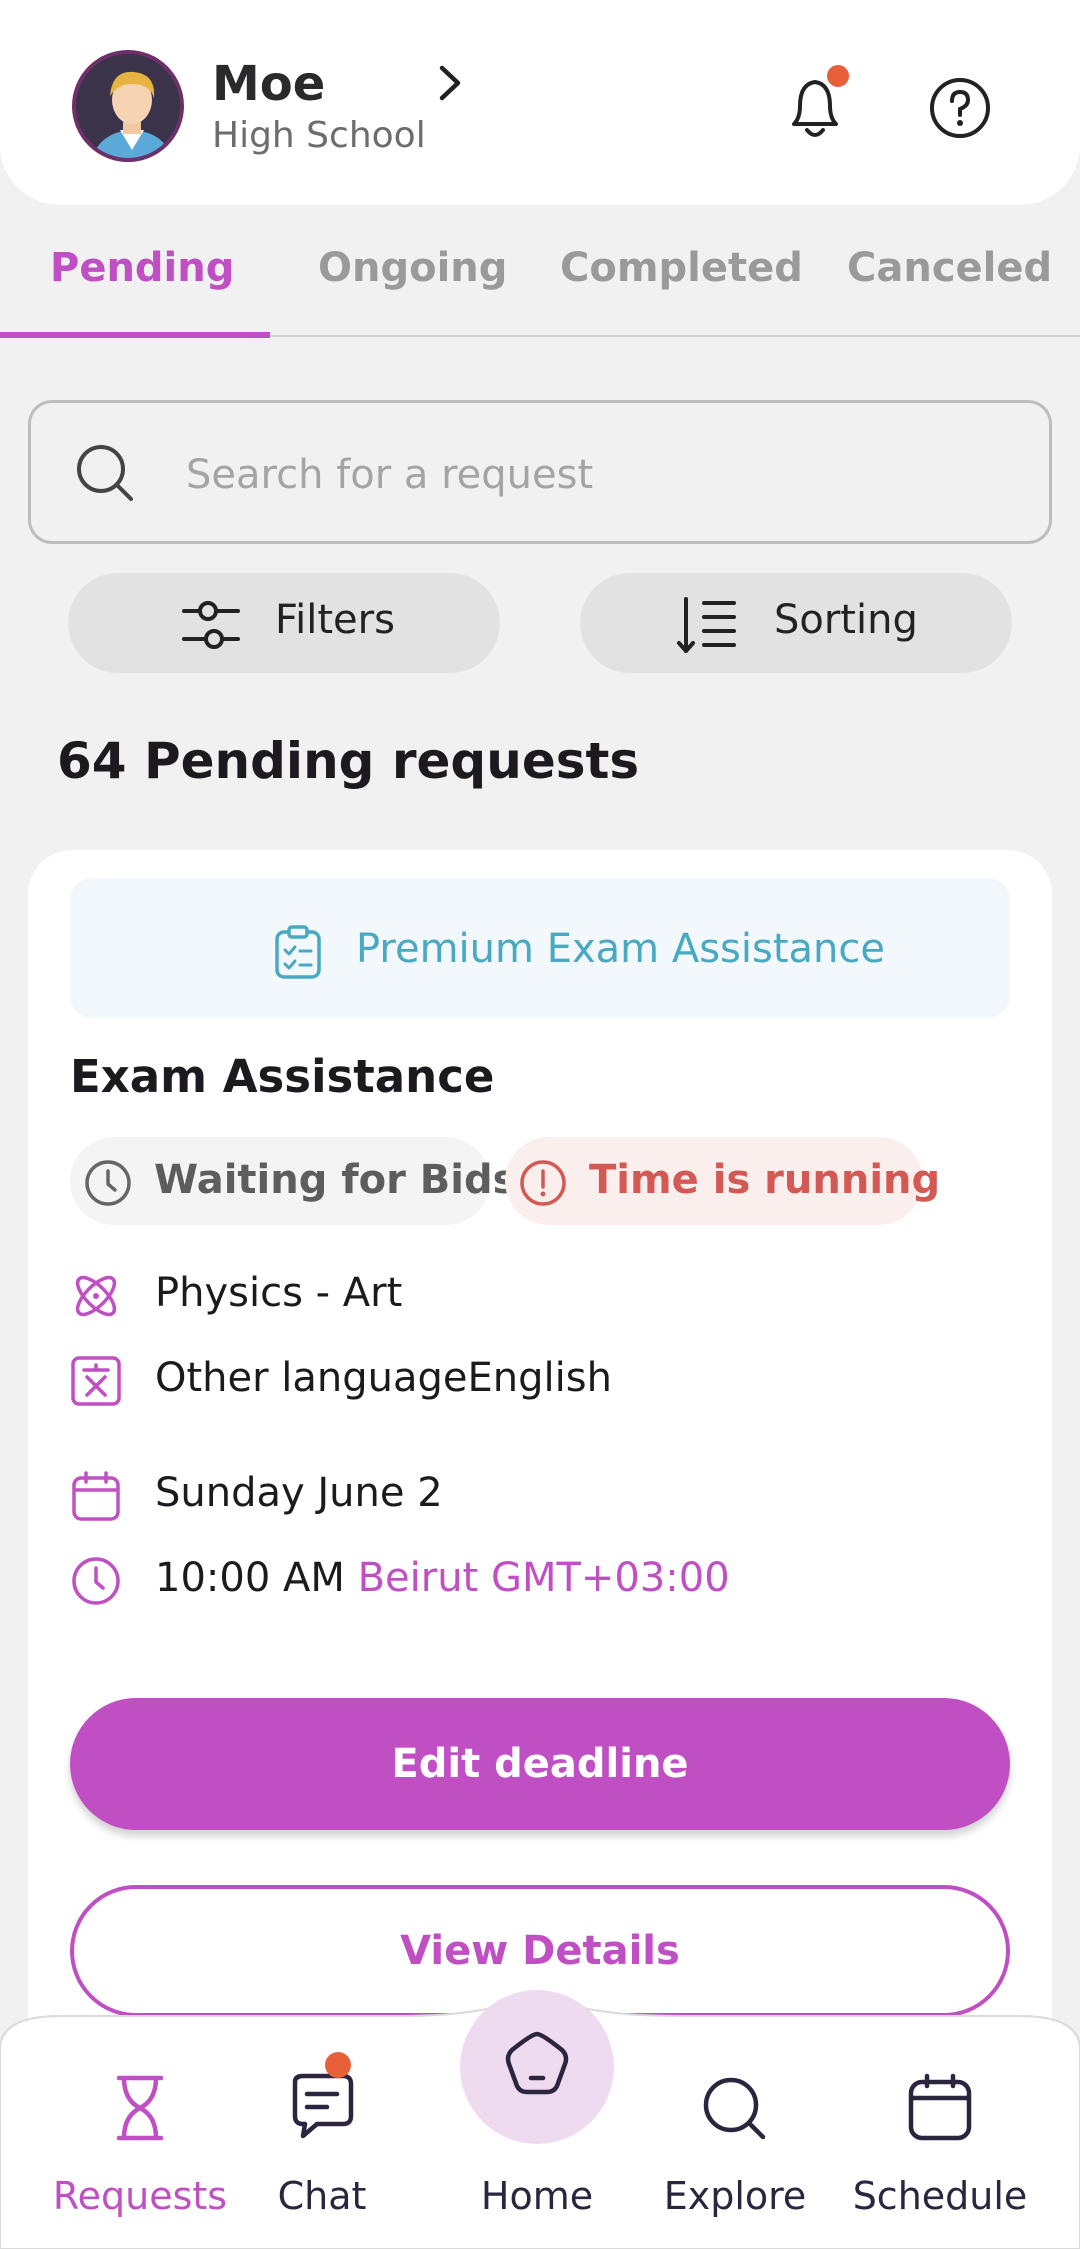 The image size is (1080, 2249). What do you see at coordinates (96, 1296) in the screenshot?
I see `atom-icon` at bounding box center [96, 1296].